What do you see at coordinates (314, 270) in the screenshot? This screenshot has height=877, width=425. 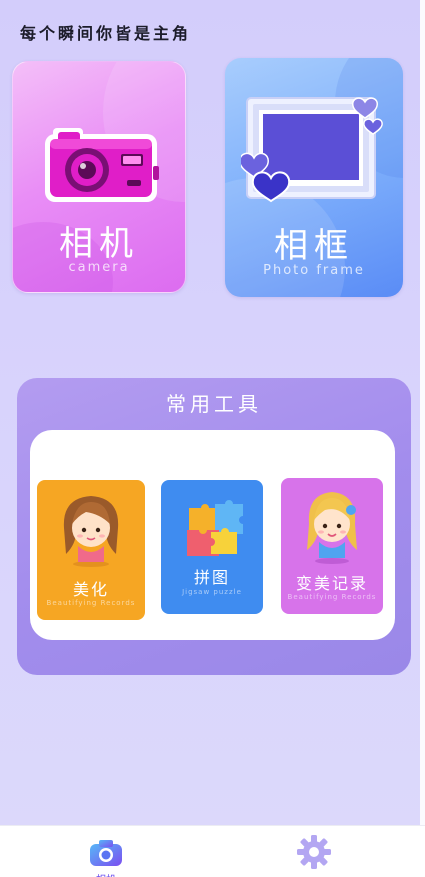 I see `frame-subtitle: Photo frame` at bounding box center [314, 270].